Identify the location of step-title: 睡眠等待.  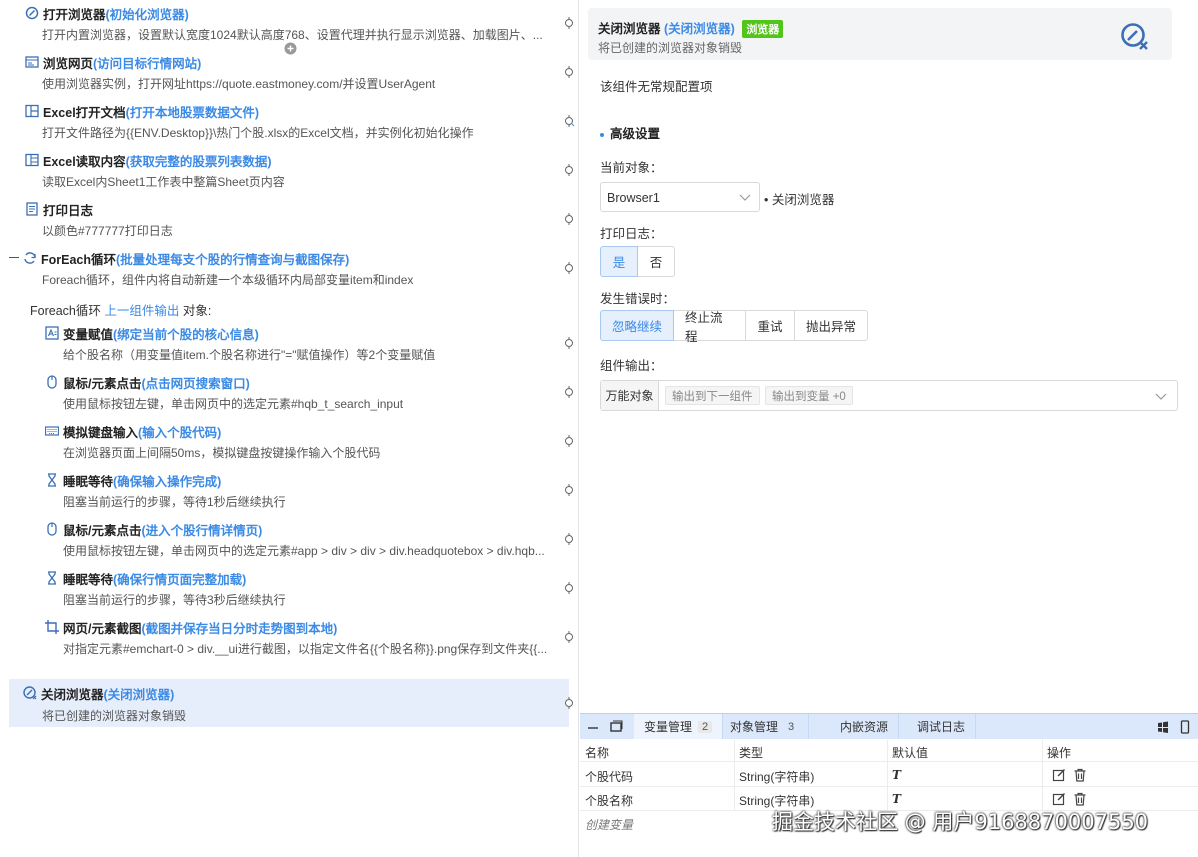
(88, 579).